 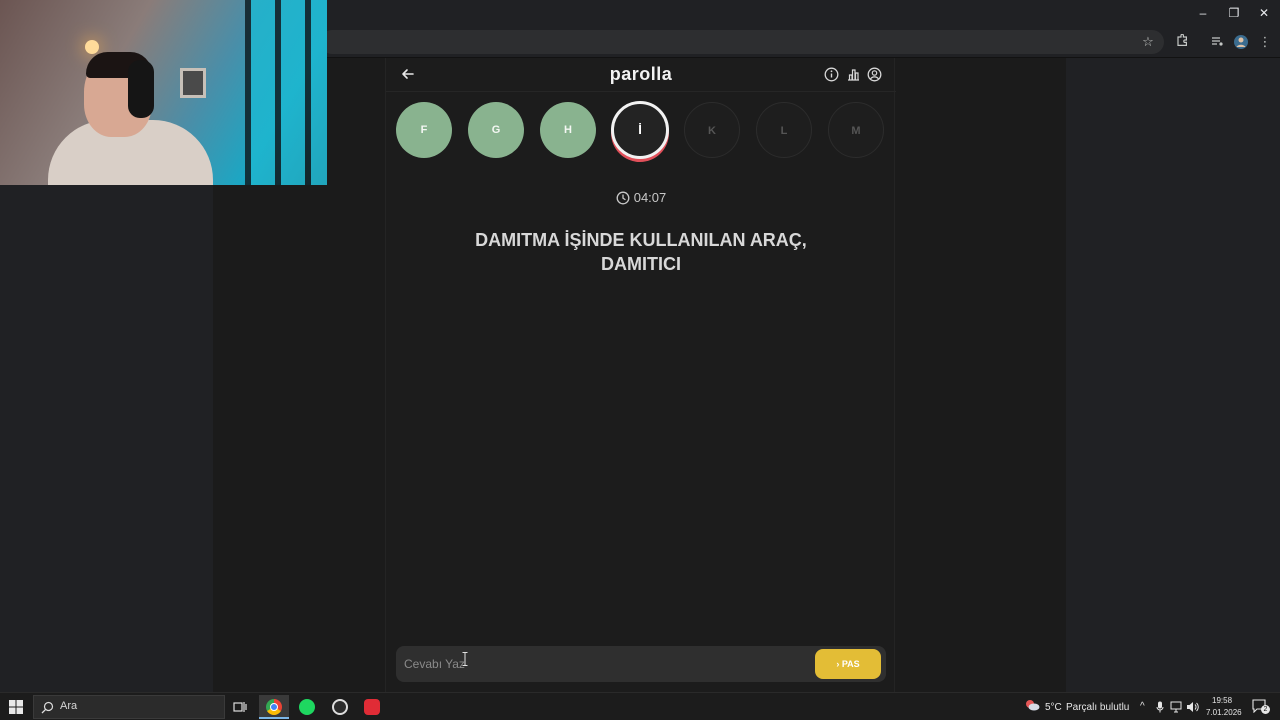 I want to click on microphone-icon, so click(x=1160, y=708).